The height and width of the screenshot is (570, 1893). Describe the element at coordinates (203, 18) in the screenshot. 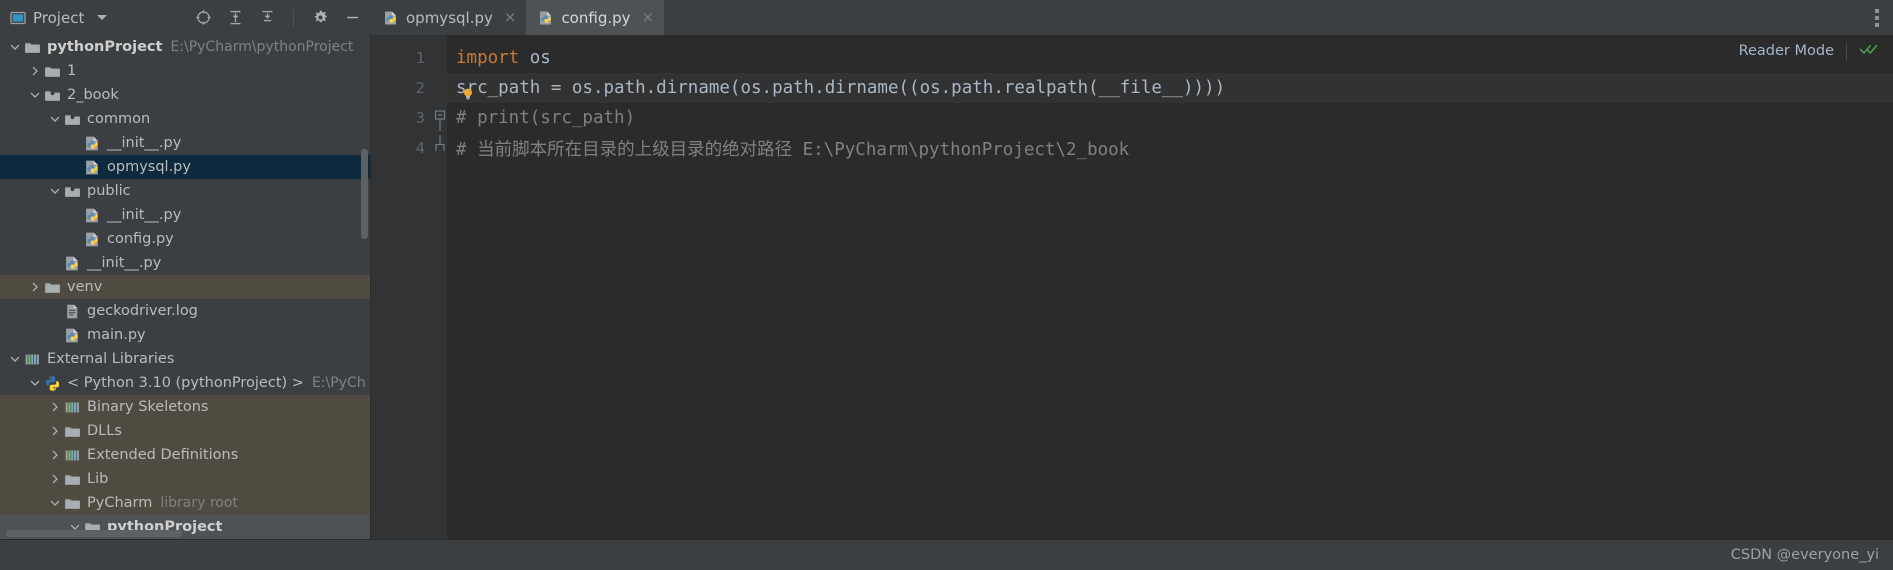

I see `select-opened-file-icon` at that location.